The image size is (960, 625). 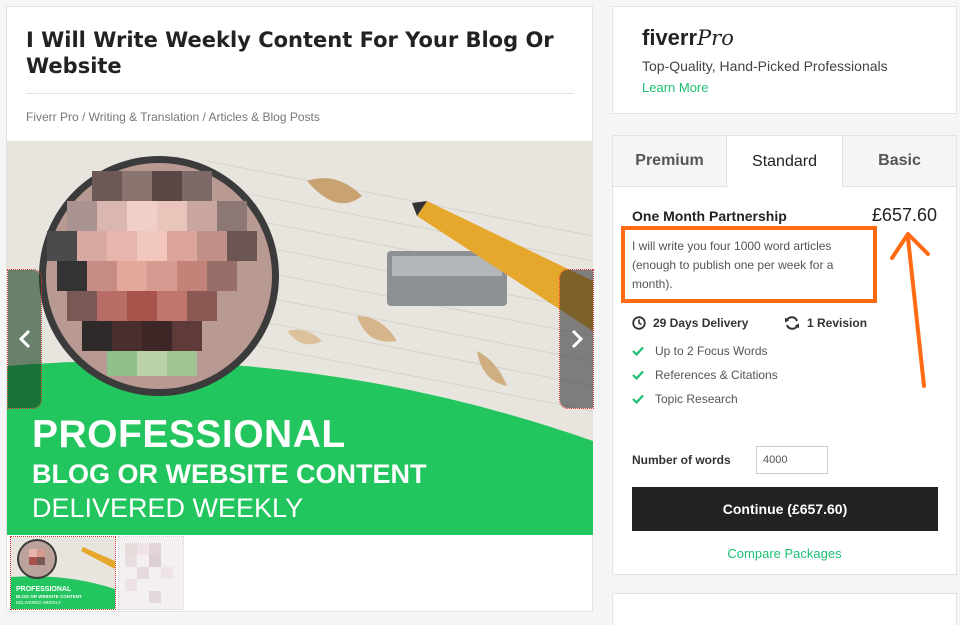 I want to click on package-tabs: Premium Standard Basic, so click(x=784, y=161).